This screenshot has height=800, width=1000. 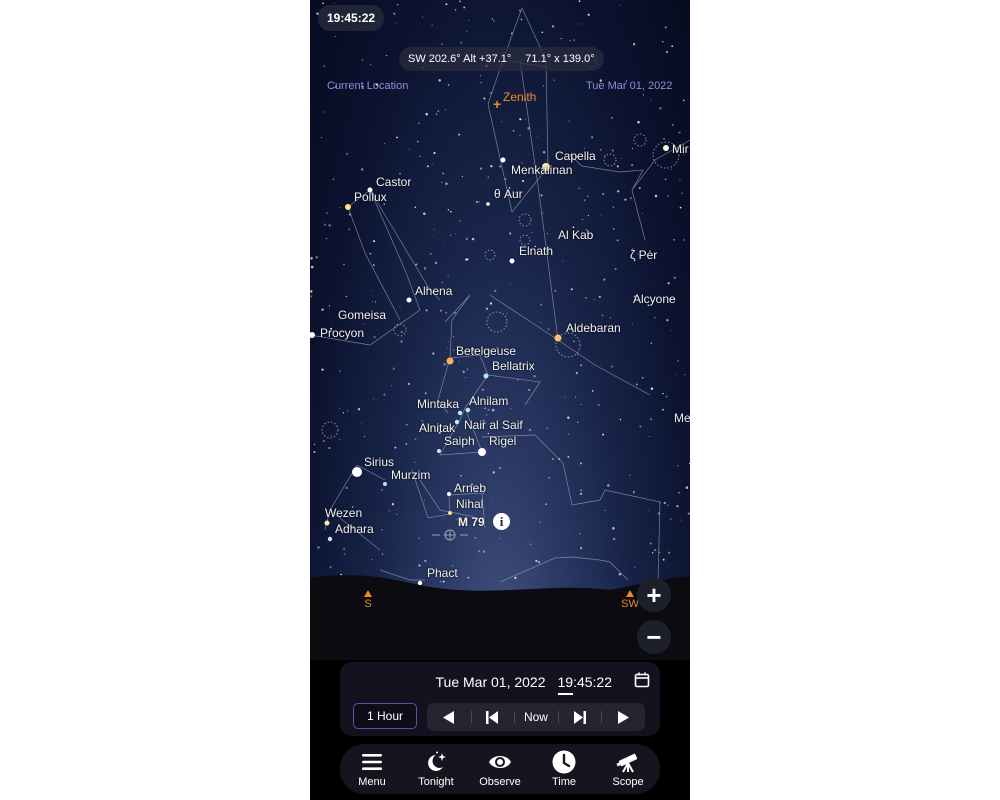 I want to click on calendar-icon, so click(x=642, y=680).